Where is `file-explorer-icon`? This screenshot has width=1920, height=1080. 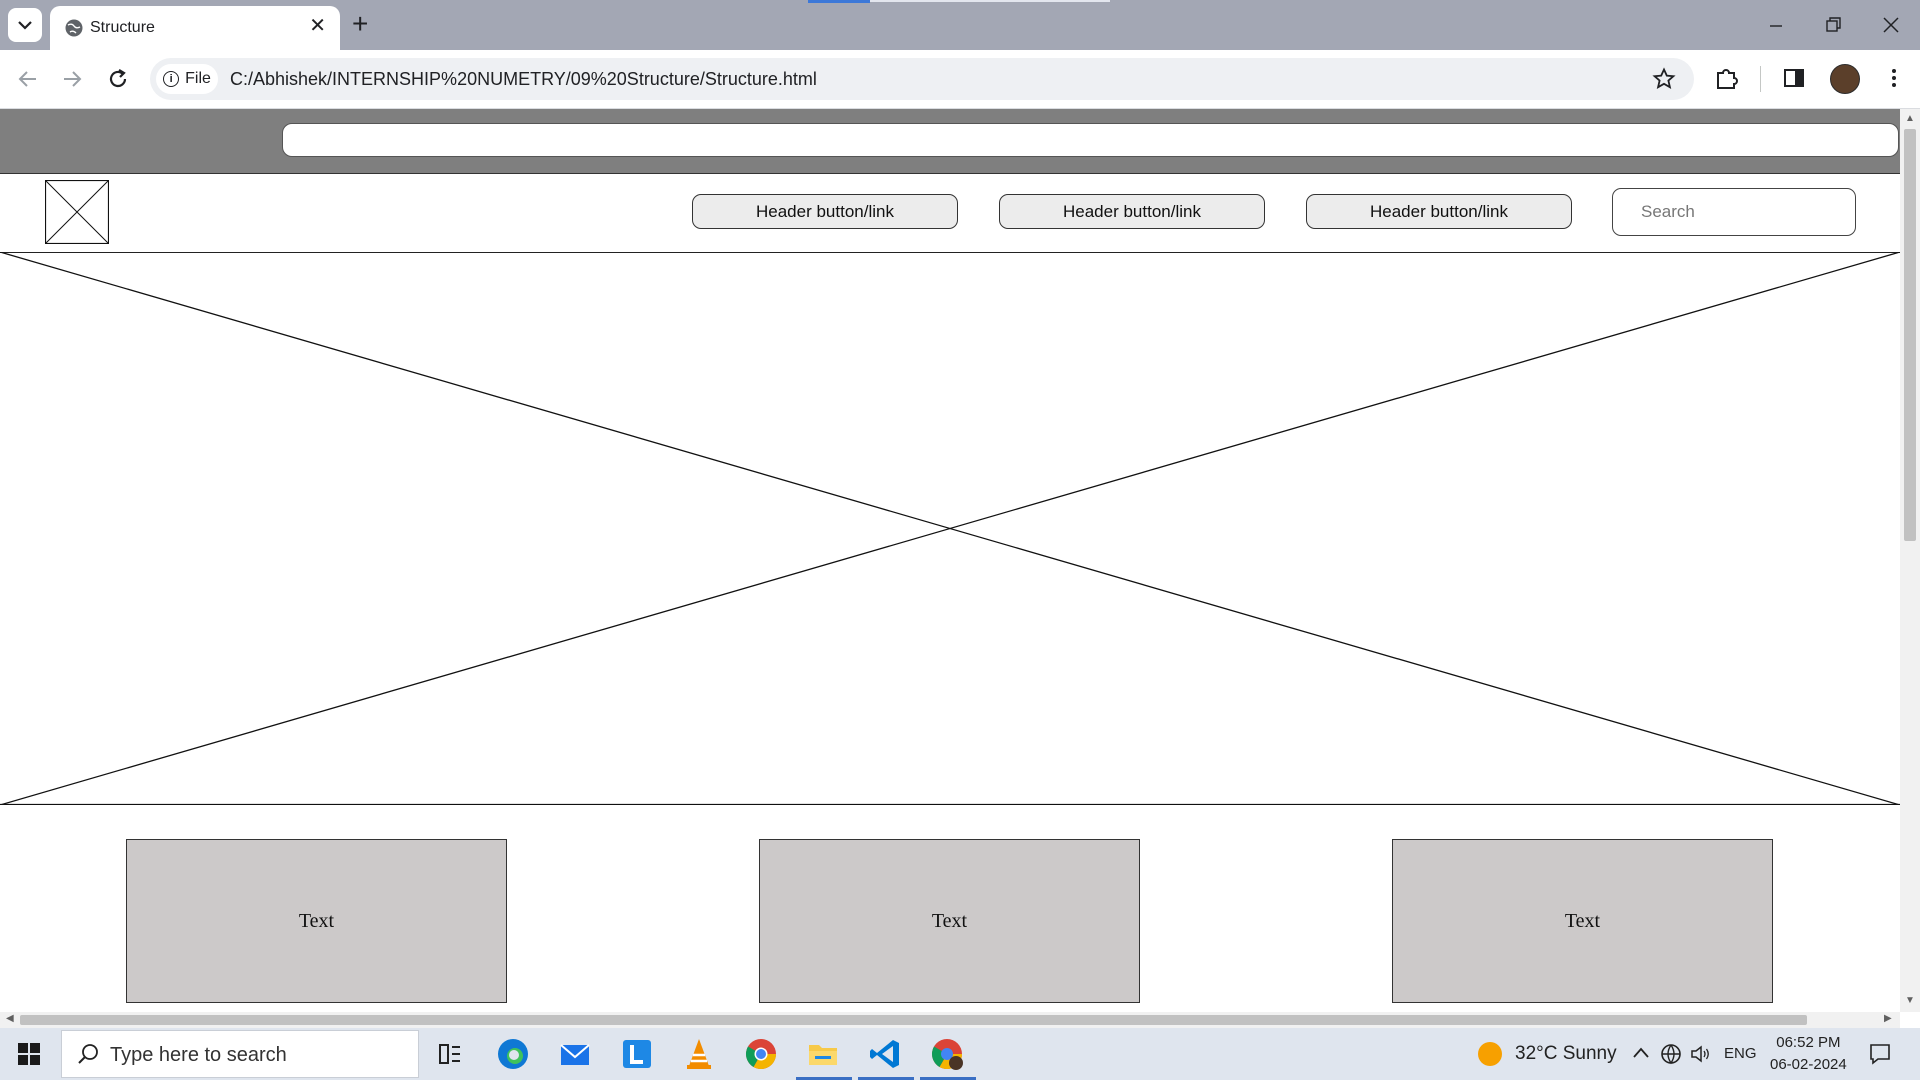
file-explorer-icon is located at coordinates (823, 1054).